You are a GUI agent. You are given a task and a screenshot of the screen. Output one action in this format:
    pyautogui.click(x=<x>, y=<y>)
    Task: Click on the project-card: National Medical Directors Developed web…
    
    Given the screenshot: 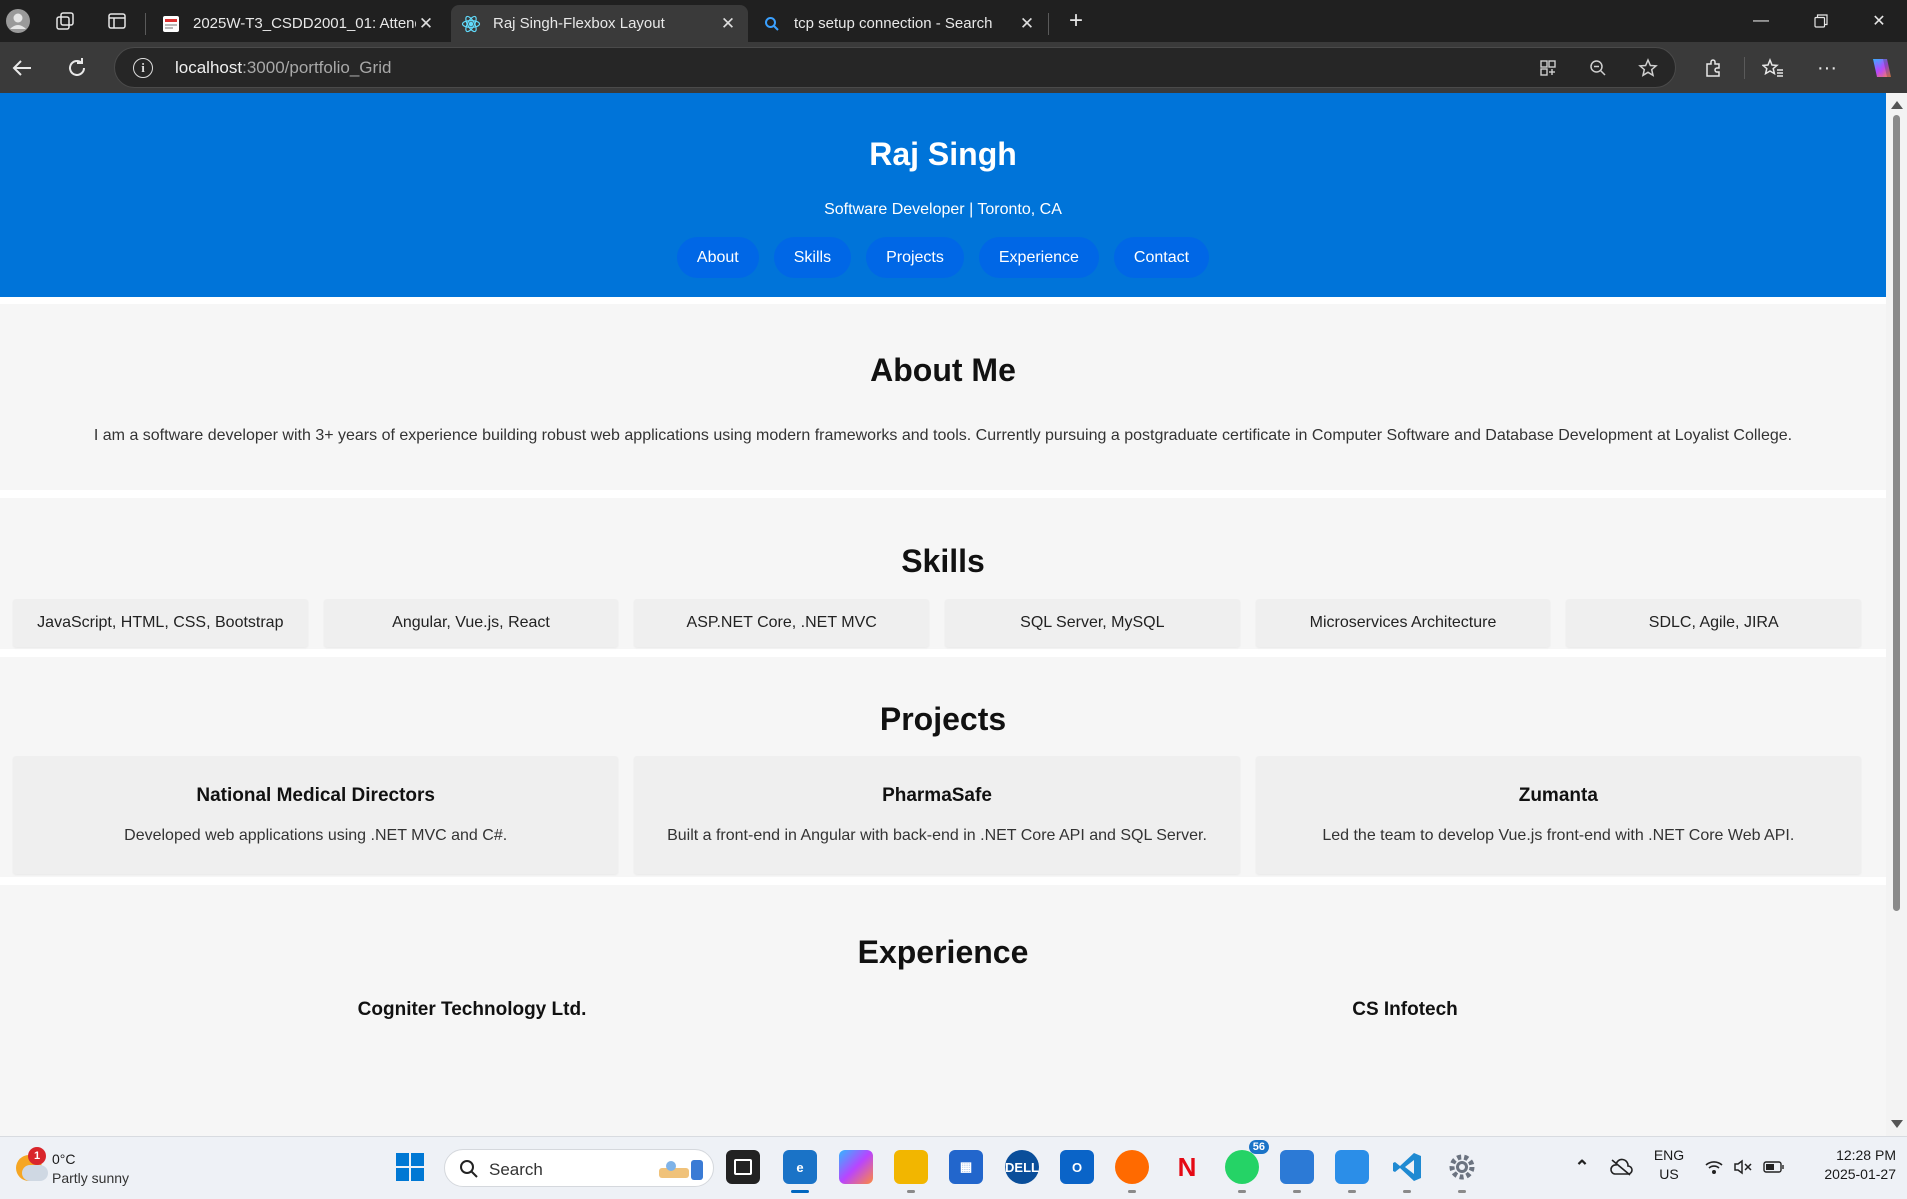 What is the action you would take?
    pyautogui.click(x=316, y=815)
    